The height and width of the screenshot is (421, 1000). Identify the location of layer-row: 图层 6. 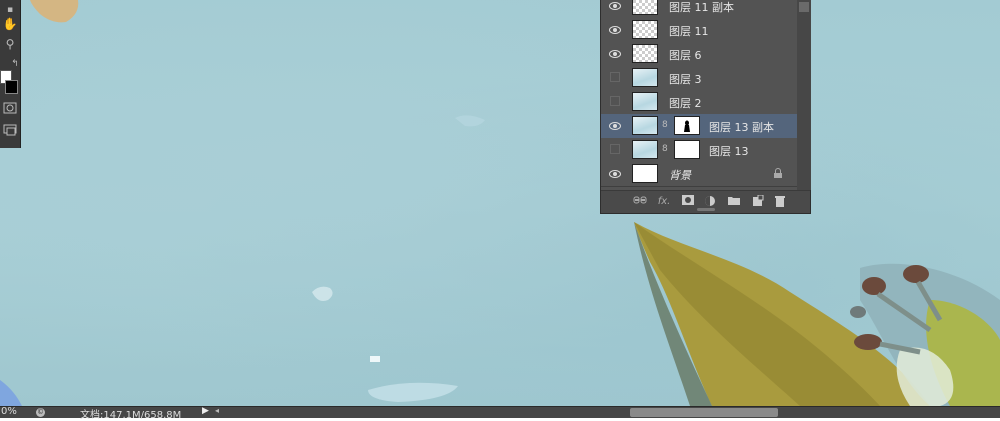
(699, 54).